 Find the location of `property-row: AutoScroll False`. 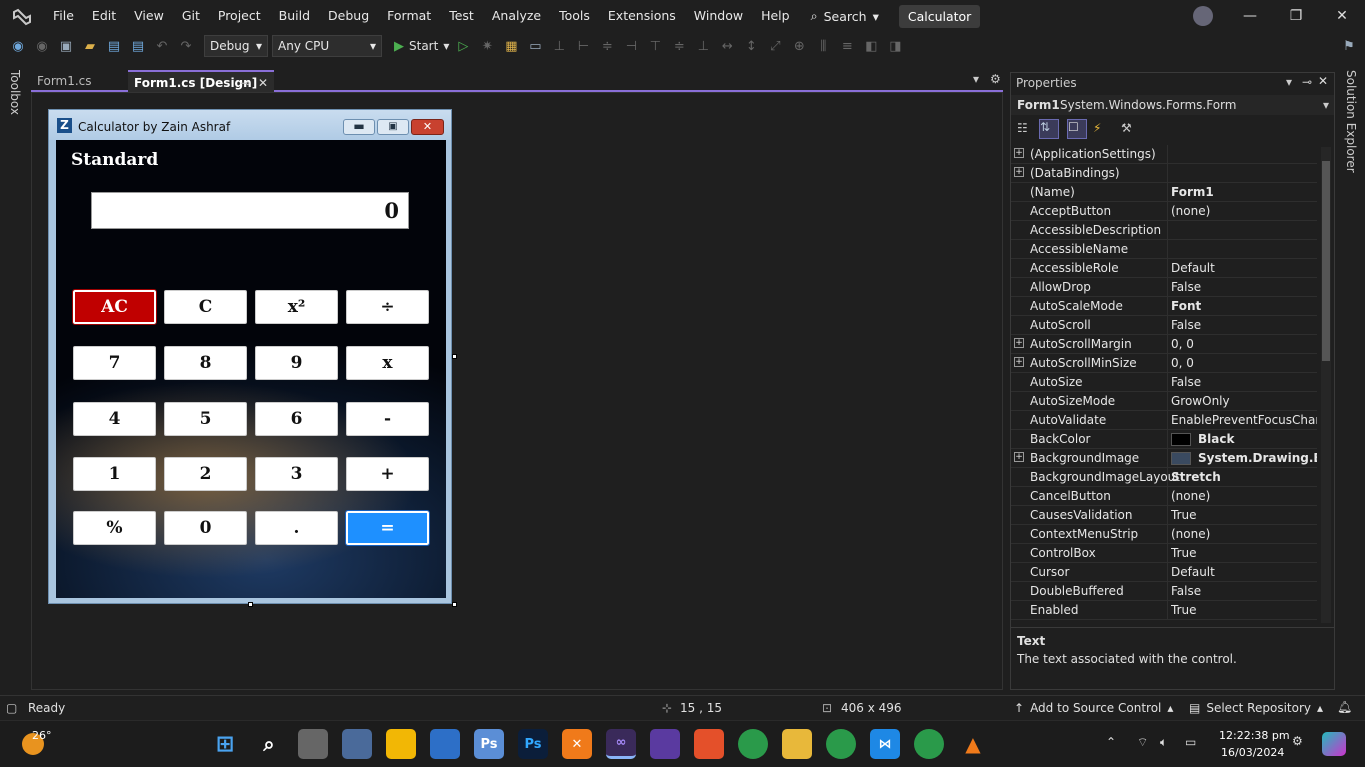

property-row: AutoScroll False is located at coordinates (1164, 325).